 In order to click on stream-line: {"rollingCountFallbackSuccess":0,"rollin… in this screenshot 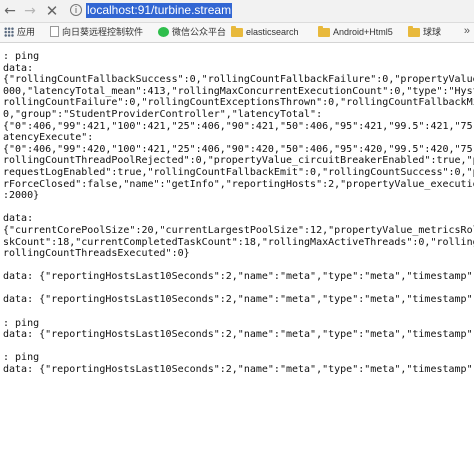, I will do `click(238, 80)`.